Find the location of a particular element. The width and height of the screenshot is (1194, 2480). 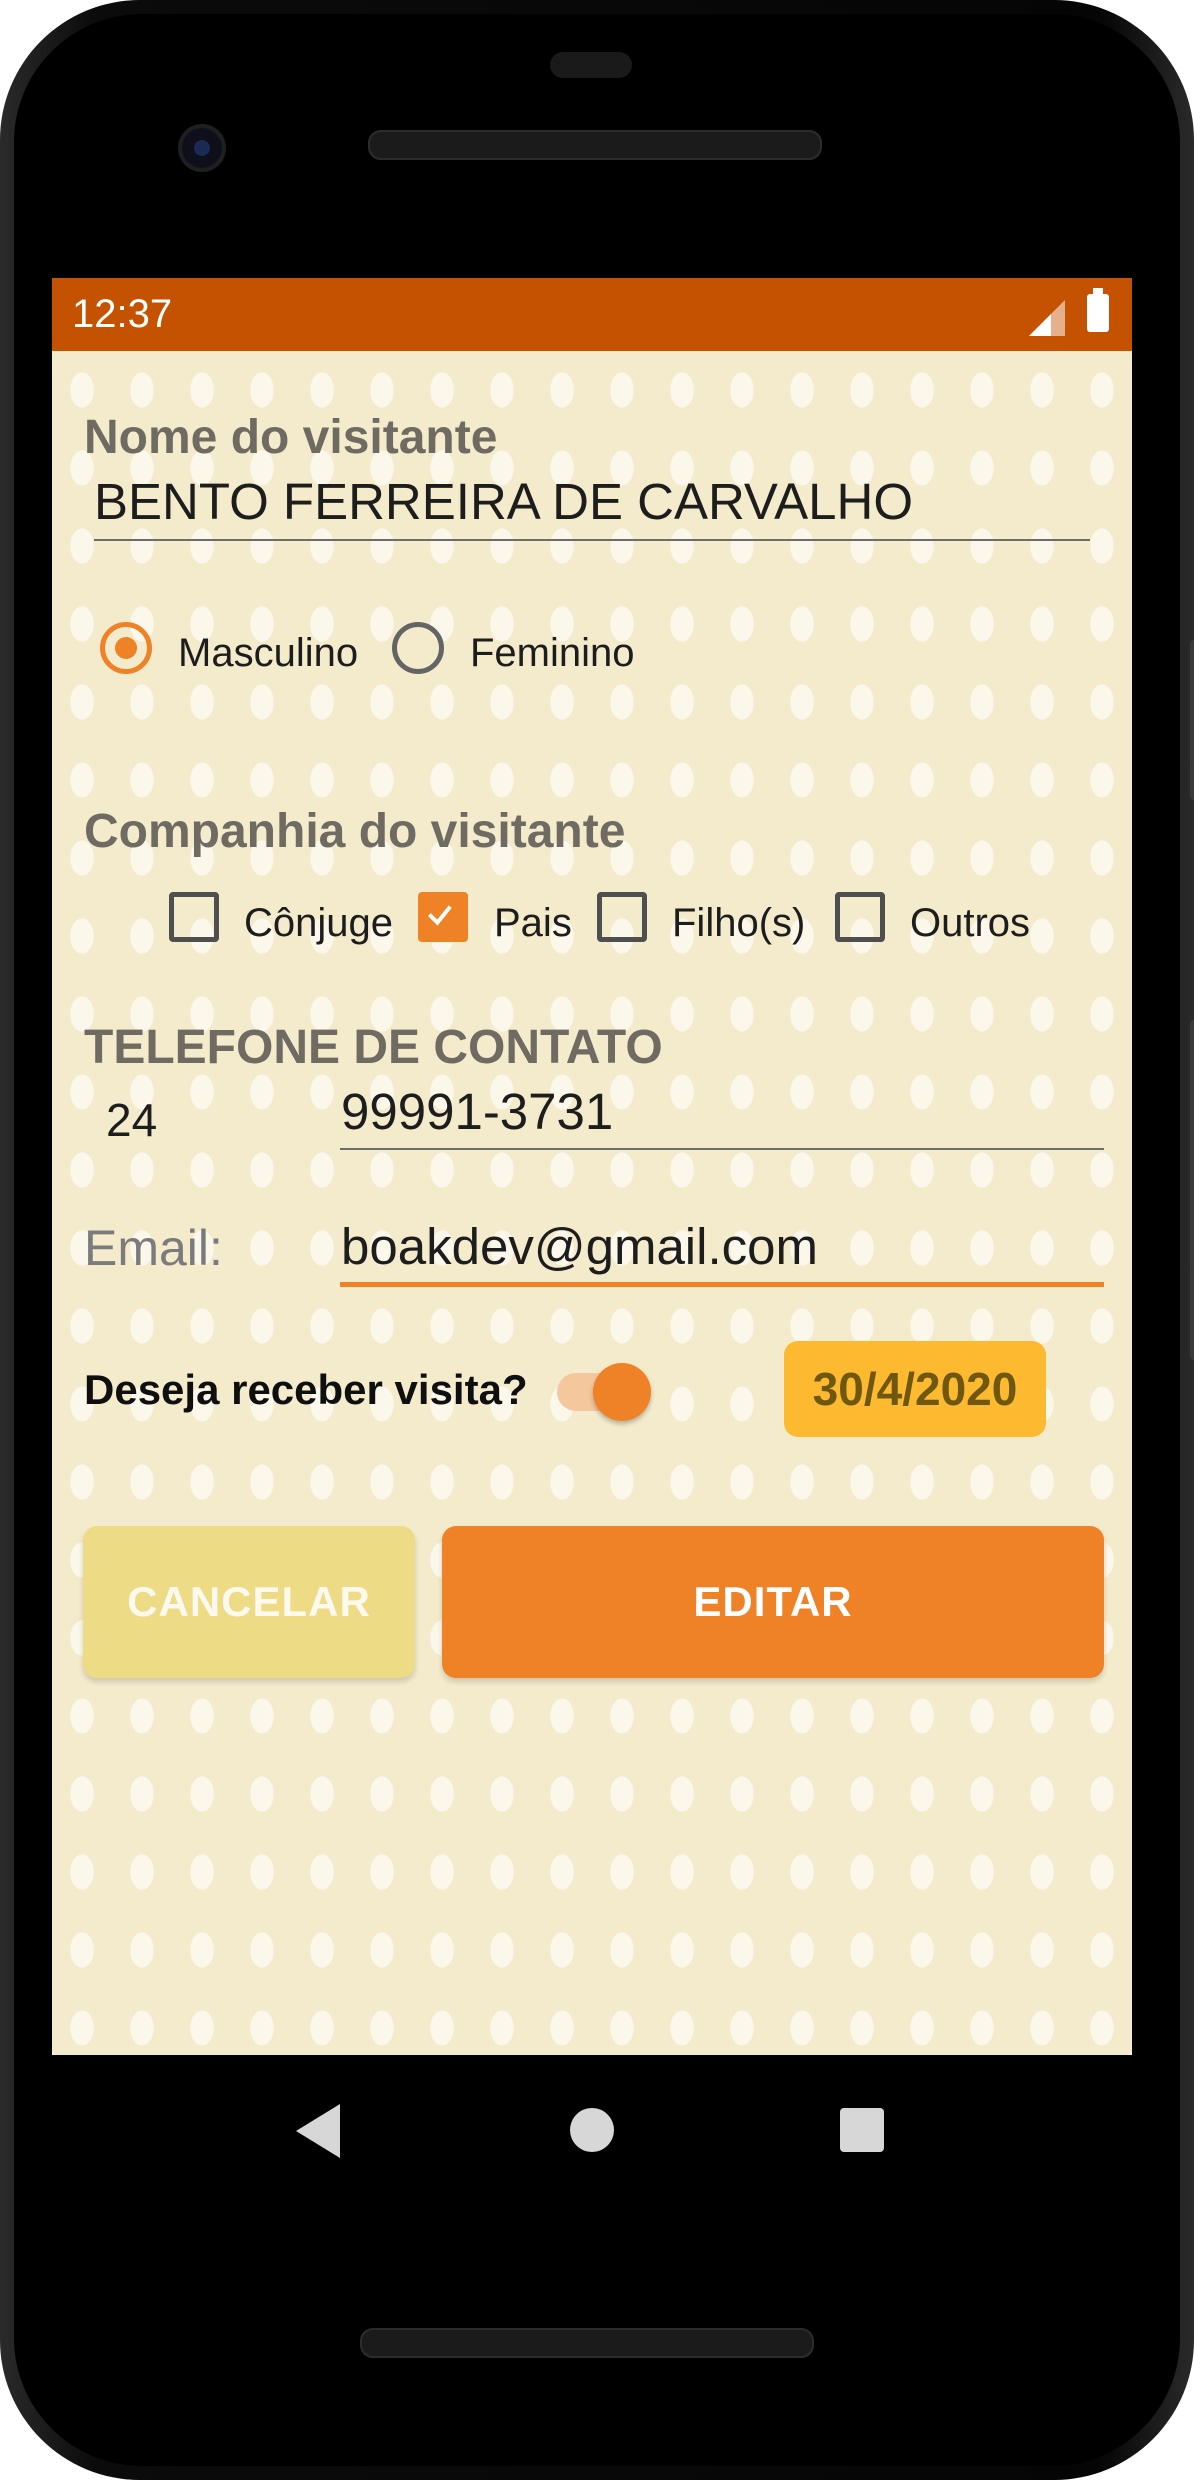

cancel-button: CANCELAR is located at coordinates (249, 1602).